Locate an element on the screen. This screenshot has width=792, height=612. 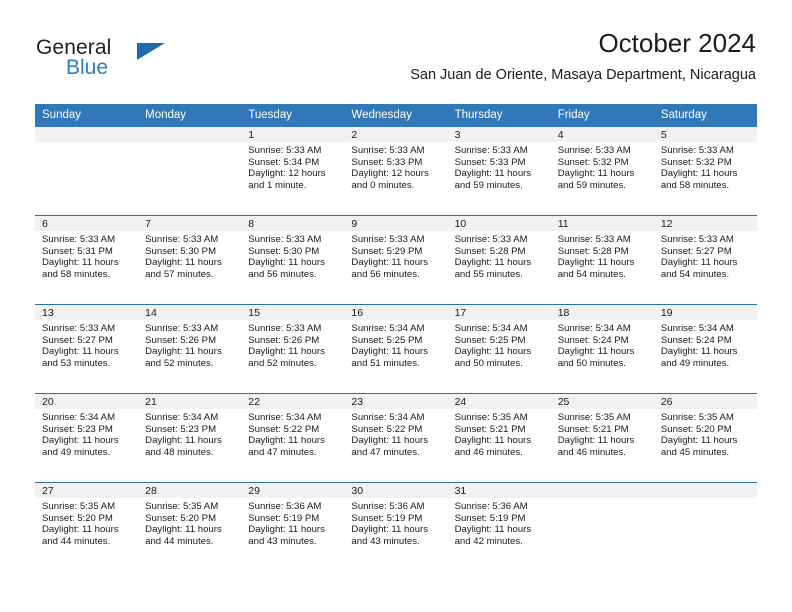
day-number: 7 is located at coordinates (190, 223).